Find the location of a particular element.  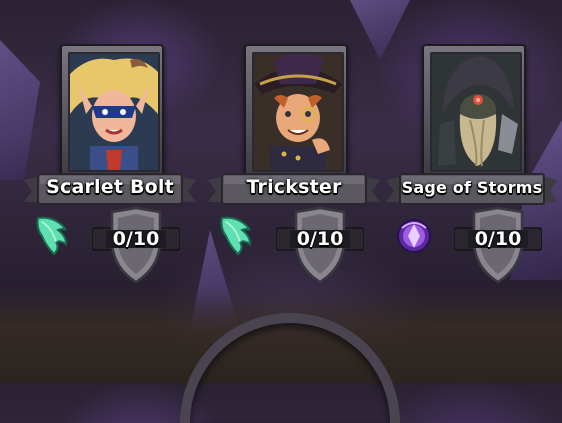

name-banner: Sage of Storms is located at coordinates (472, 189).